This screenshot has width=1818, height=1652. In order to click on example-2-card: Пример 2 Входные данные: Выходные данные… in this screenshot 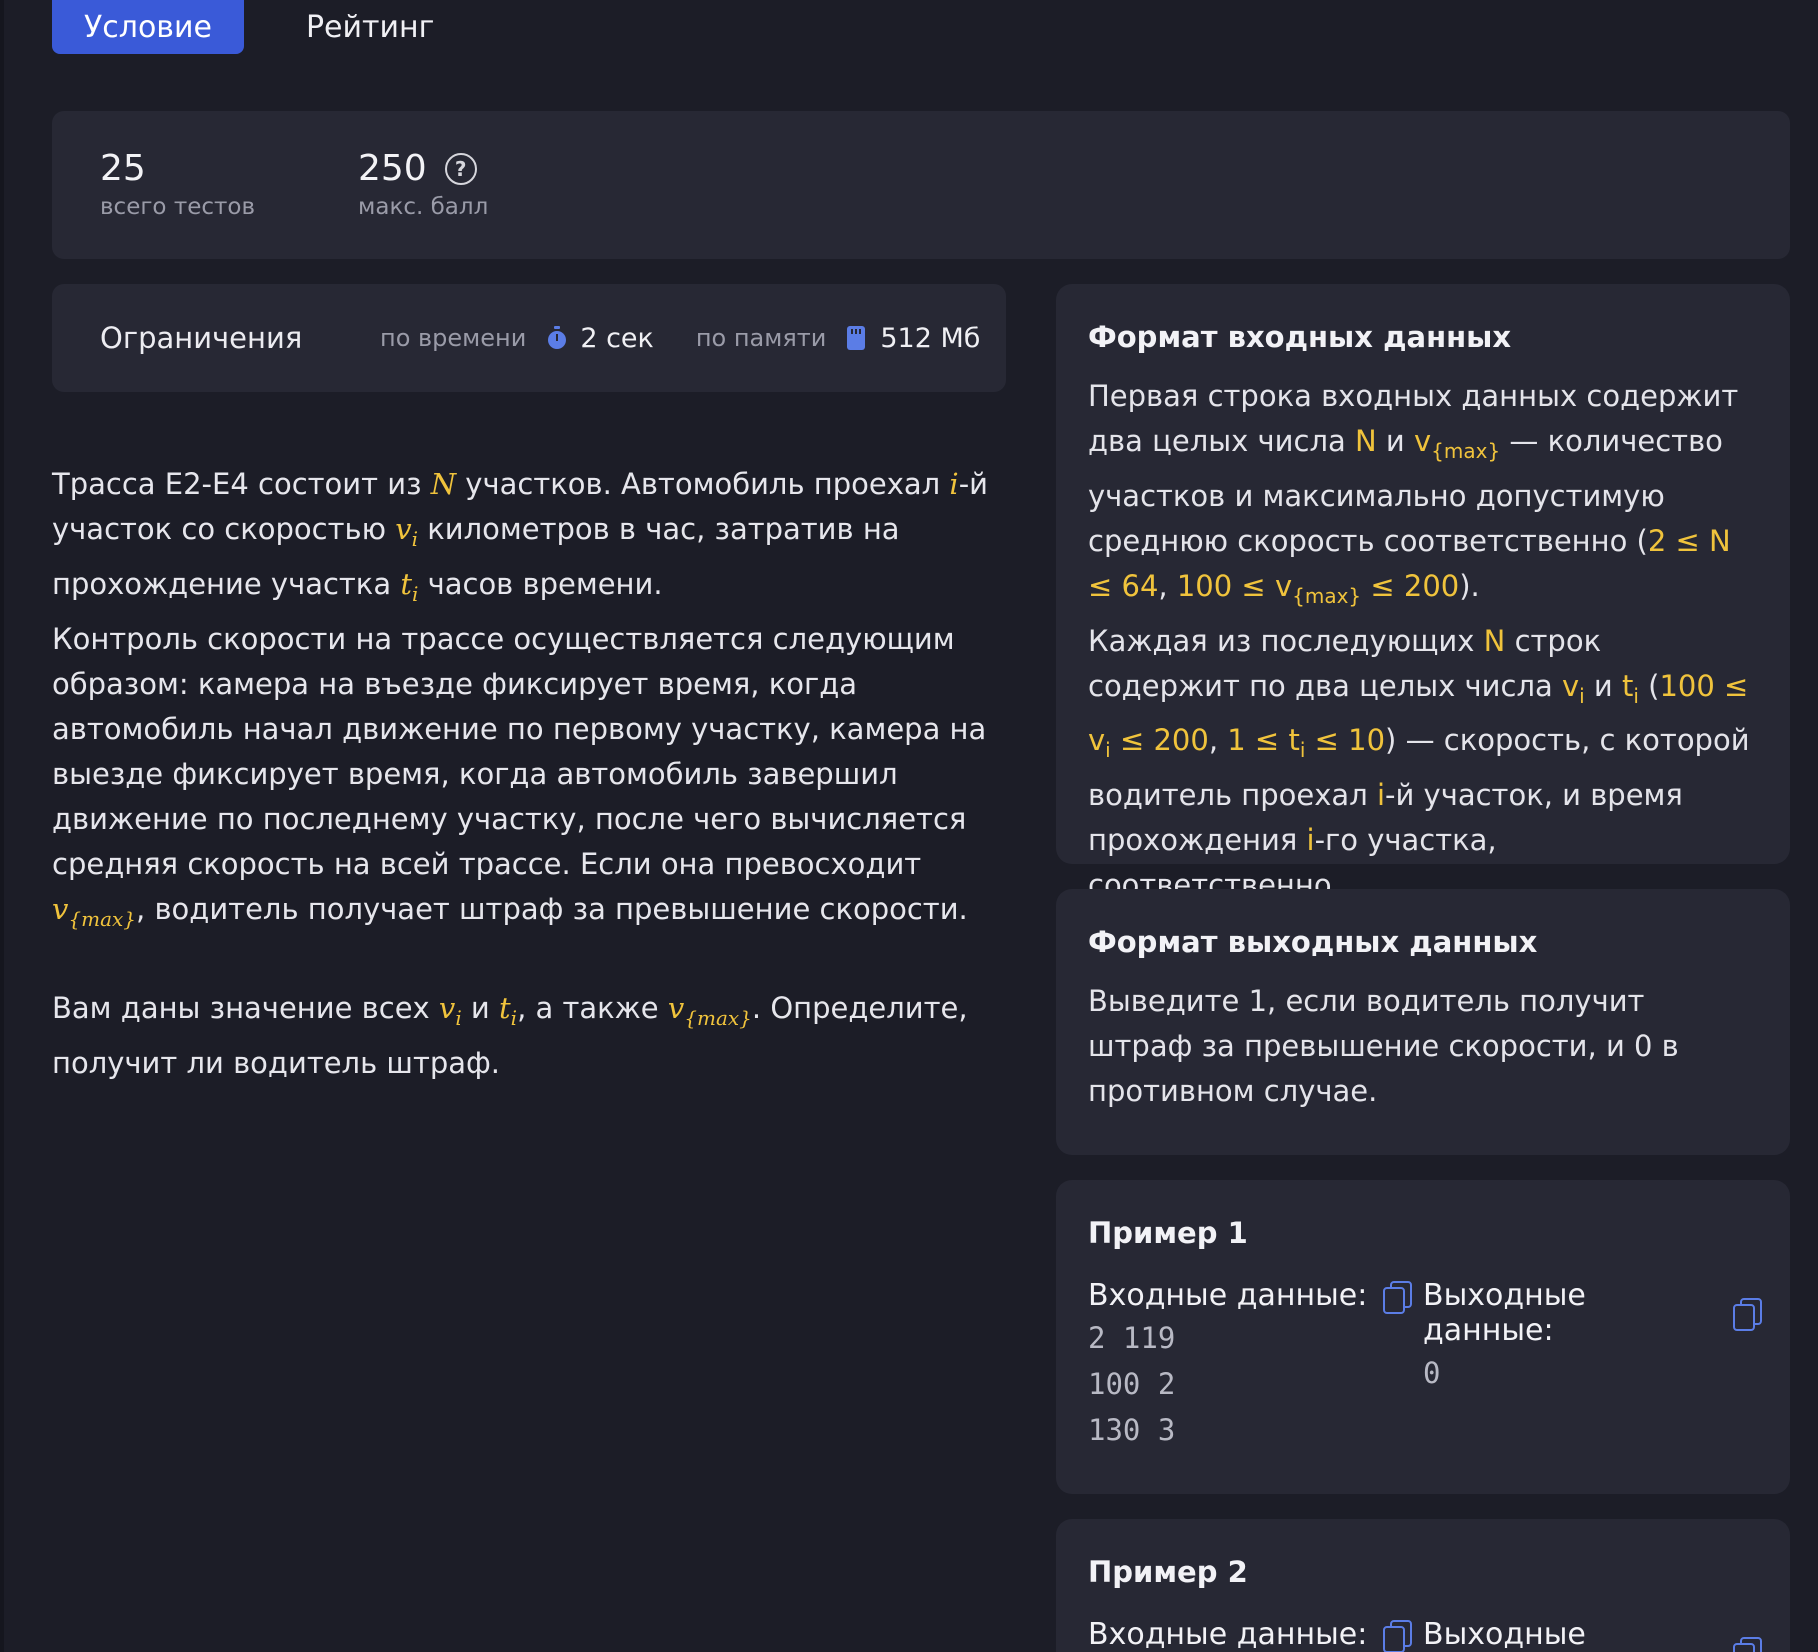, I will do `click(1423, 1585)`.